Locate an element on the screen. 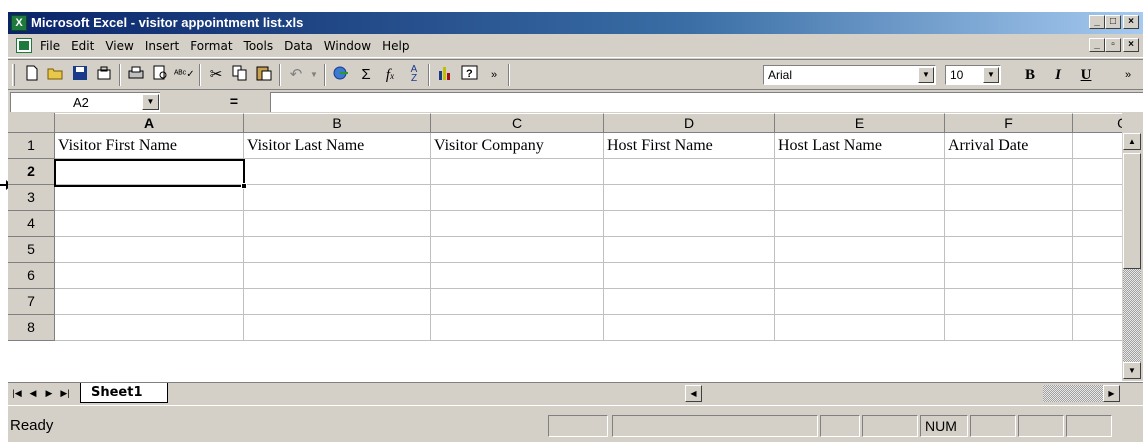  row-header-6: 6 is located at coordinates (31, 276).